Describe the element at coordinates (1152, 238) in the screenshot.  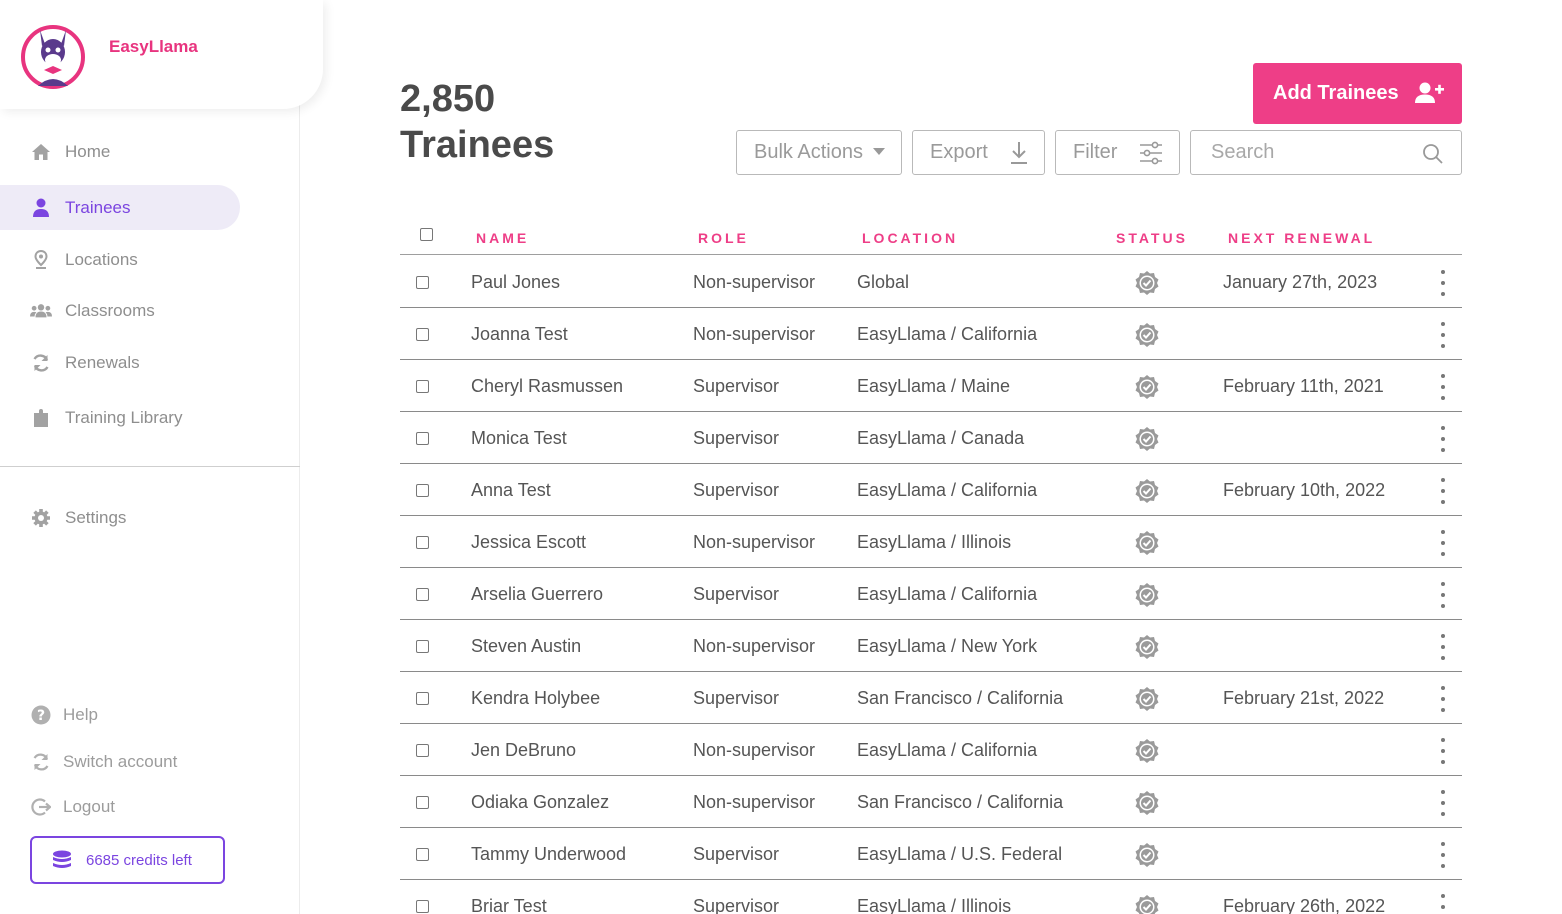
I see `column-header-status: STATUS` at that location.